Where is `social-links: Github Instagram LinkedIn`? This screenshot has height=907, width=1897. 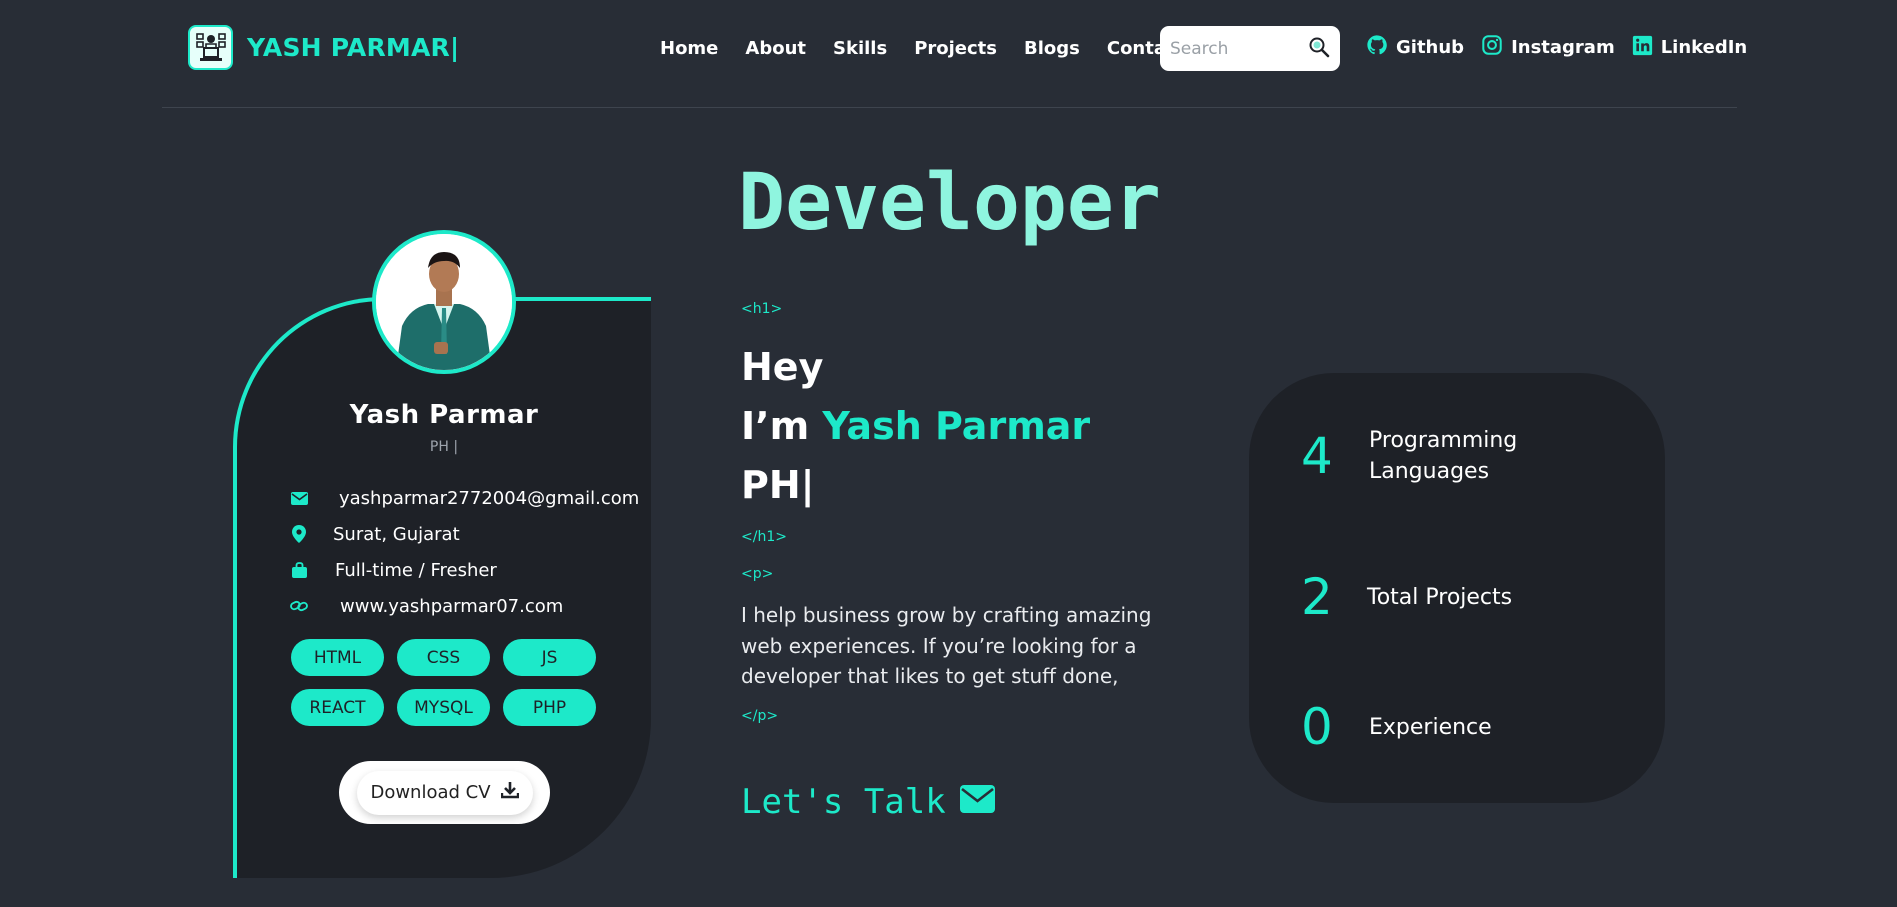 social-links: Github Instagram LinkedIn is located at coordinates (1556, 47).